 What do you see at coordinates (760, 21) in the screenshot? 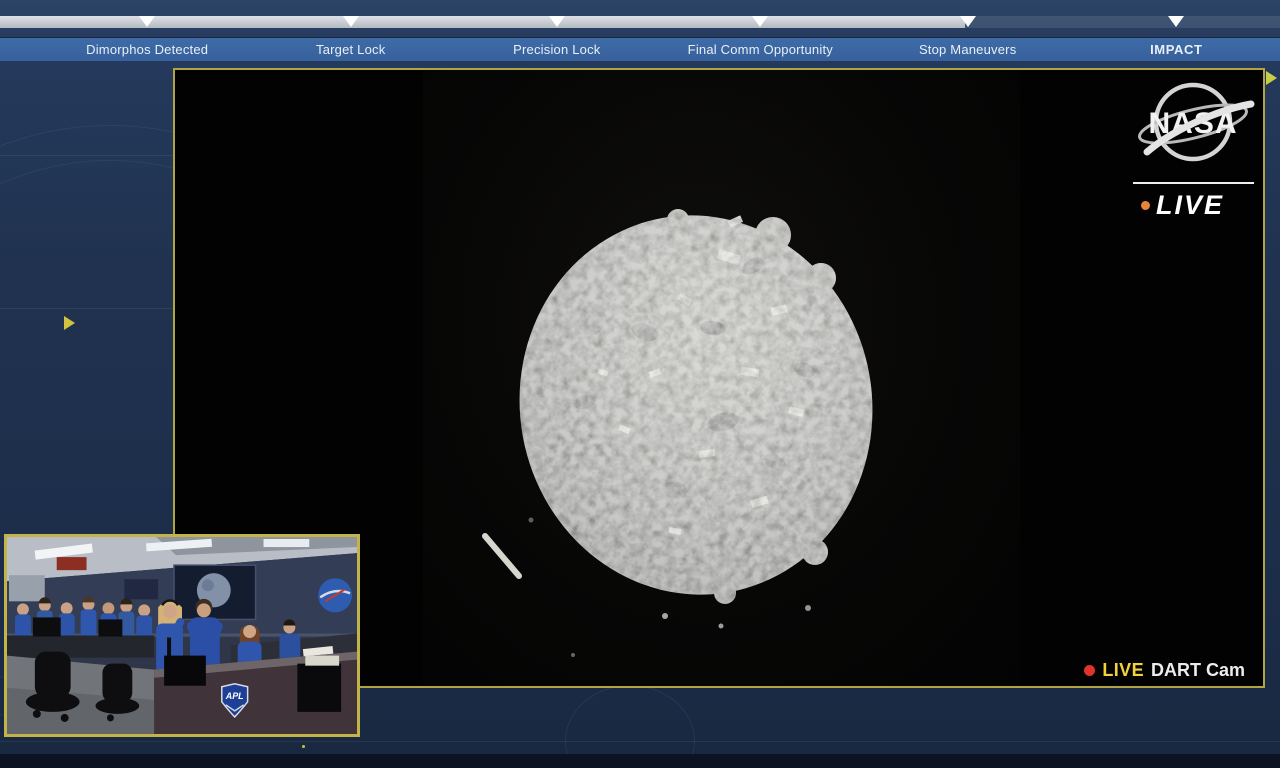
I see `milestone-marker-final-comm` at bounding box center [760, 21].